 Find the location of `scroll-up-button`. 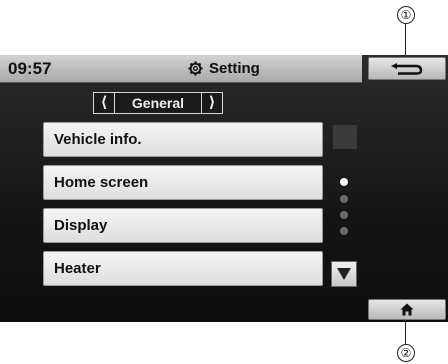

scroll-up-button is located at coordinates (345, 137).